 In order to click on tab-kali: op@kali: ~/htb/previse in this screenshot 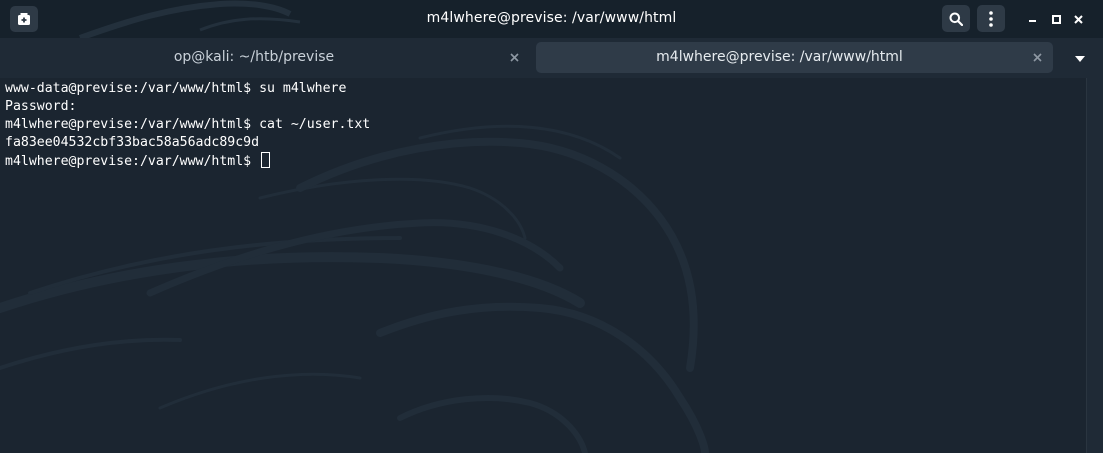, I will do `click(269, 57)`.